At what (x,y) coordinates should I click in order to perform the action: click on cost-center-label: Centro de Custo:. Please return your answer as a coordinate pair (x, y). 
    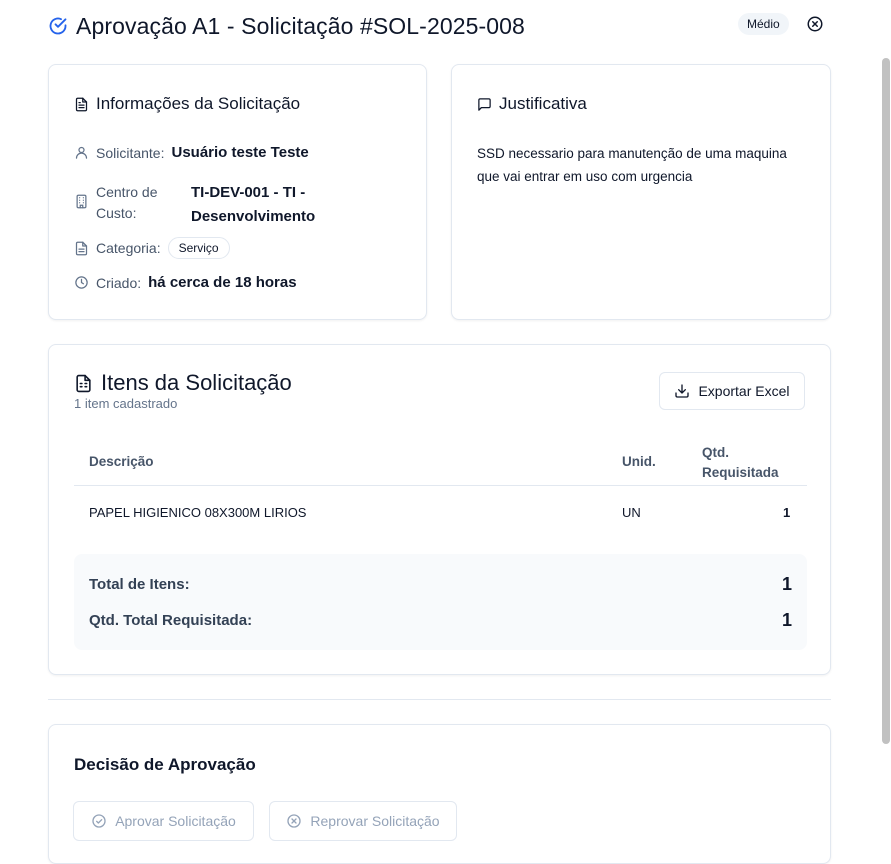
    Looking at the image, I should click on (127, 202).